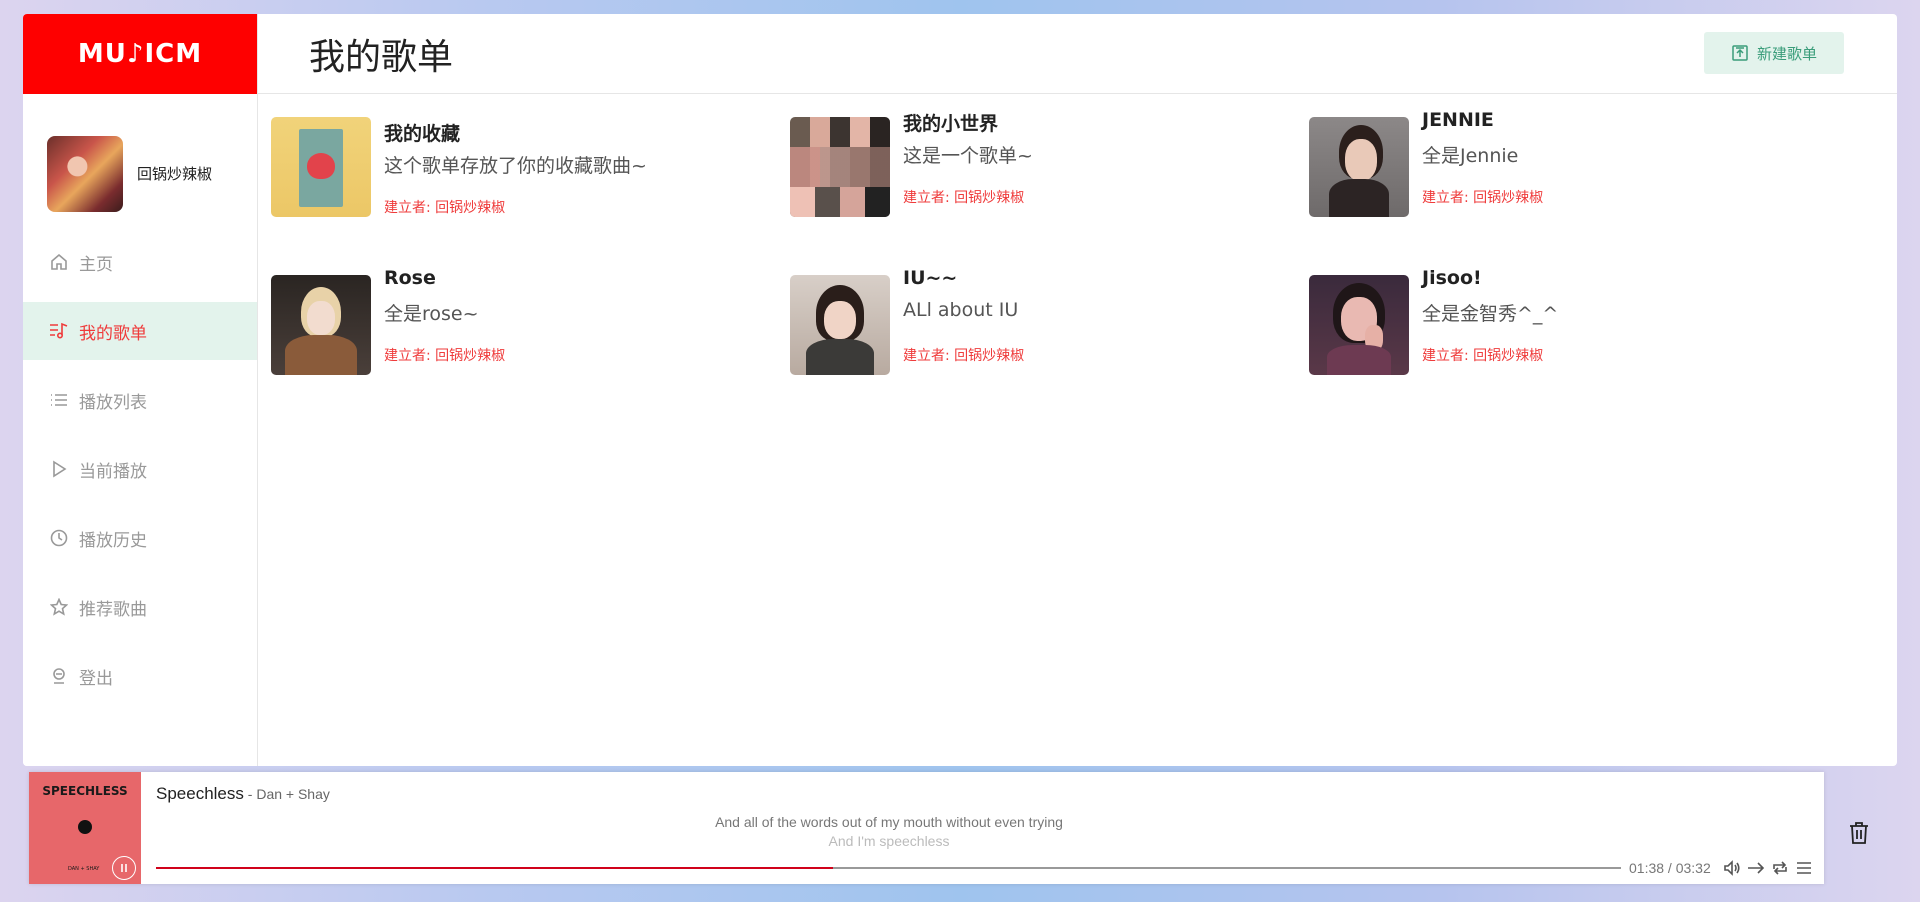  I want to click on playlist-menu-button, so click(1804, 868).